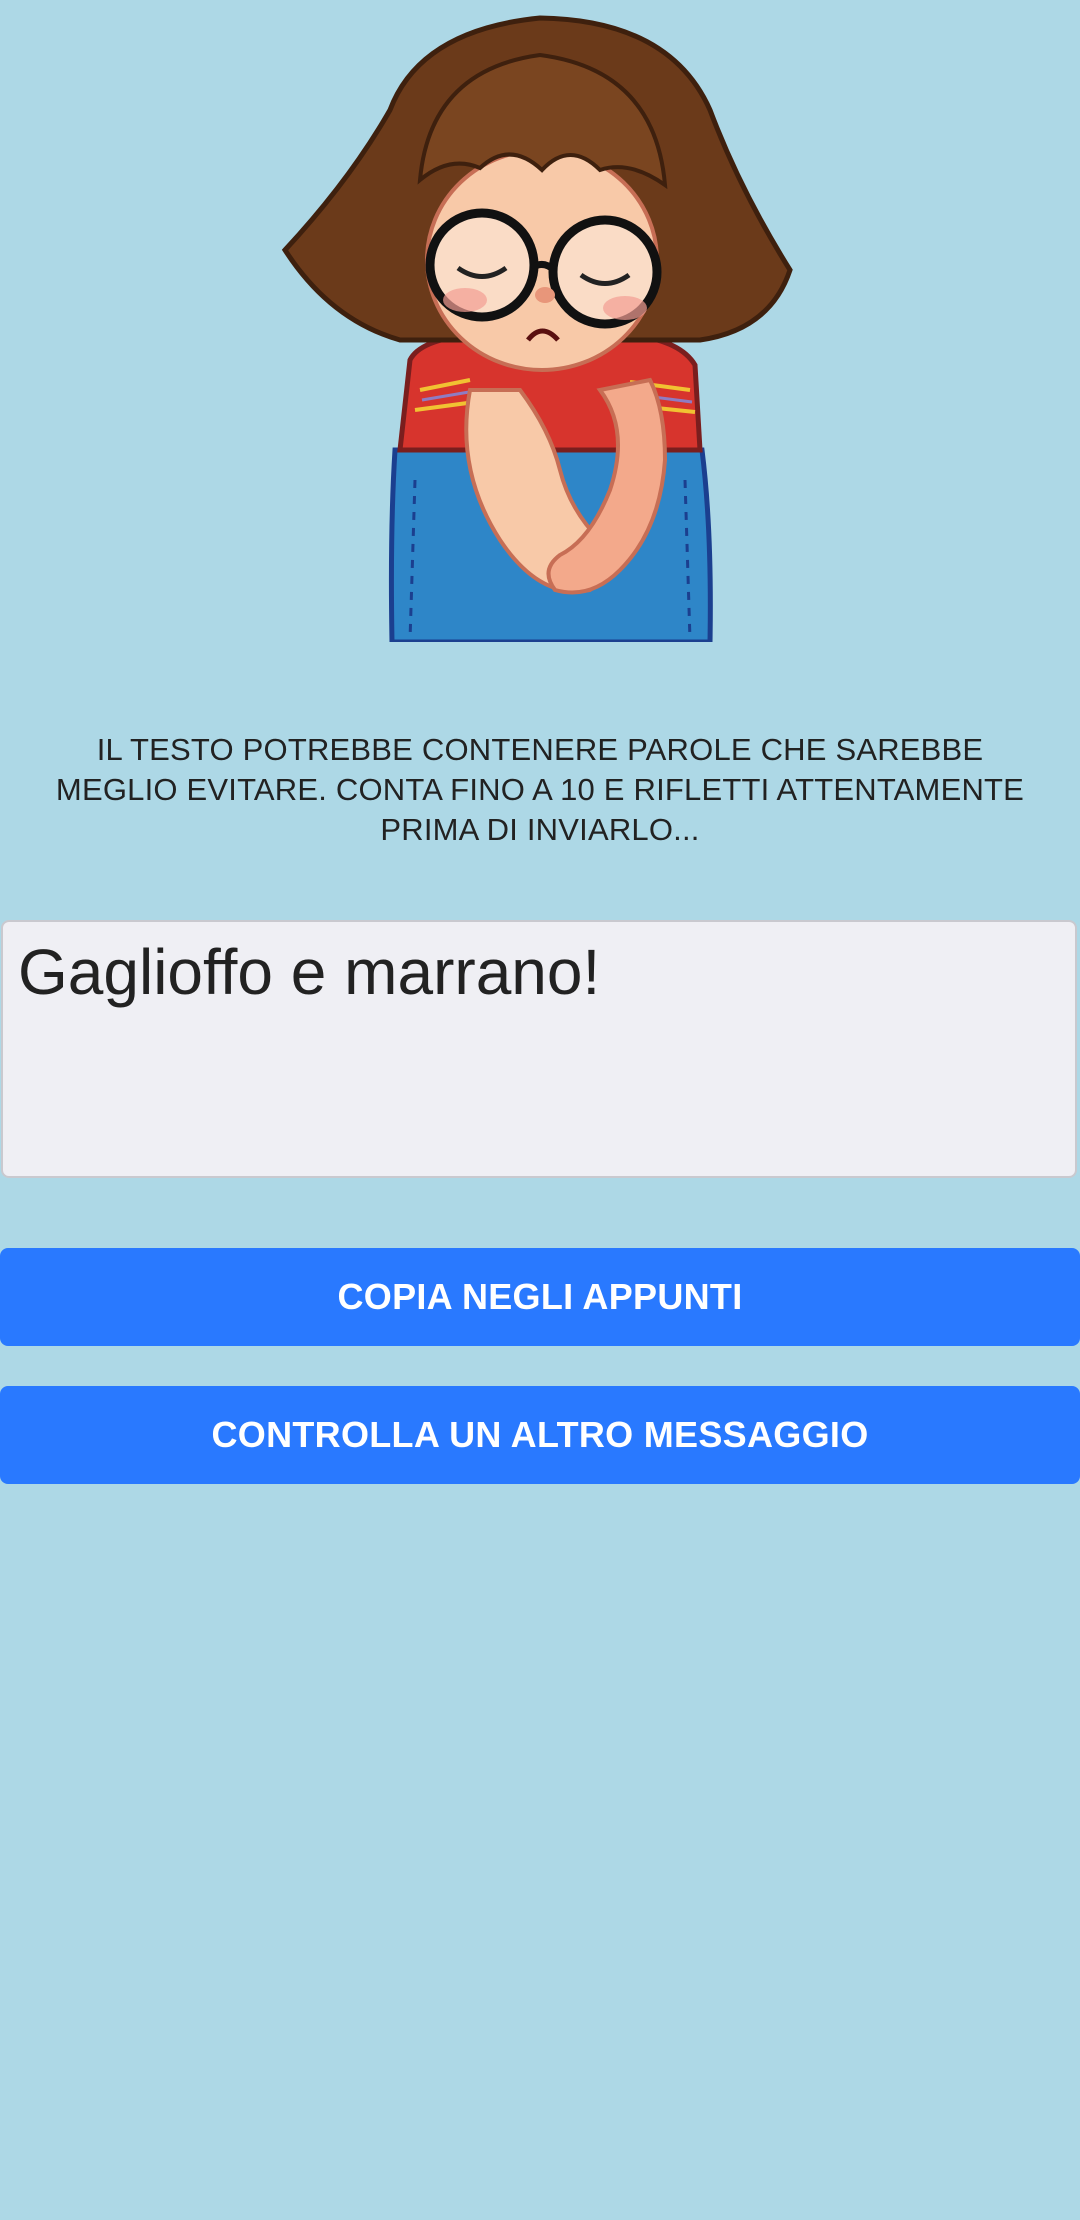 The image size is (1080, 2220). Describe the element at coordinates (540, 1297) in the screenshot. I see `copy-to-clipboard-button: COPIA NEGLI APPUNTI` at that location.